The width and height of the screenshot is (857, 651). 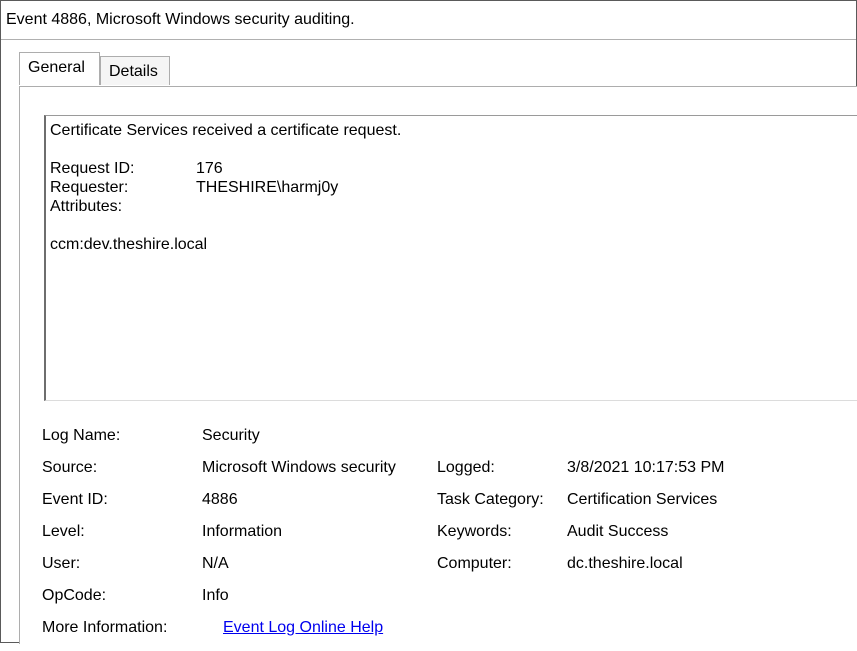 I want to click on event-id-value: 4886, so click(x=220, y=499).